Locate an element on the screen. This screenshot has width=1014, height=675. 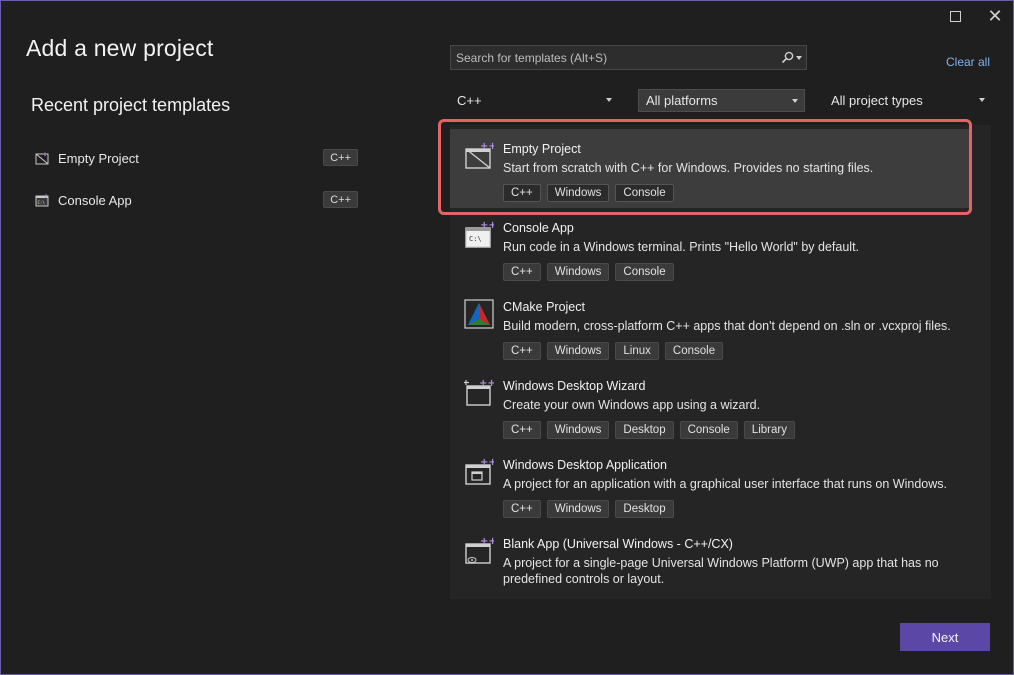
cmake-icon is located at coordinates (479, 314).